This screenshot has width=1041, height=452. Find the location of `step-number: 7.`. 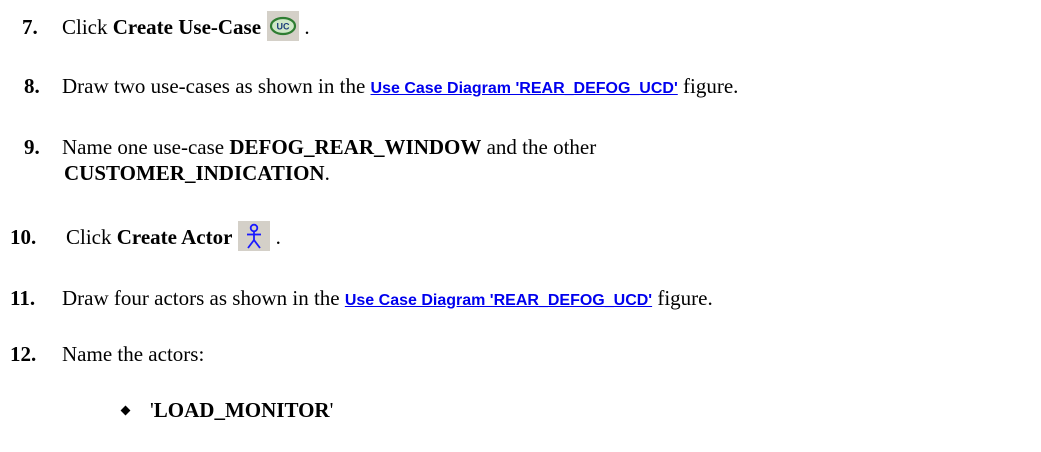

step-number: 7. is located at coordinates (30, 27).